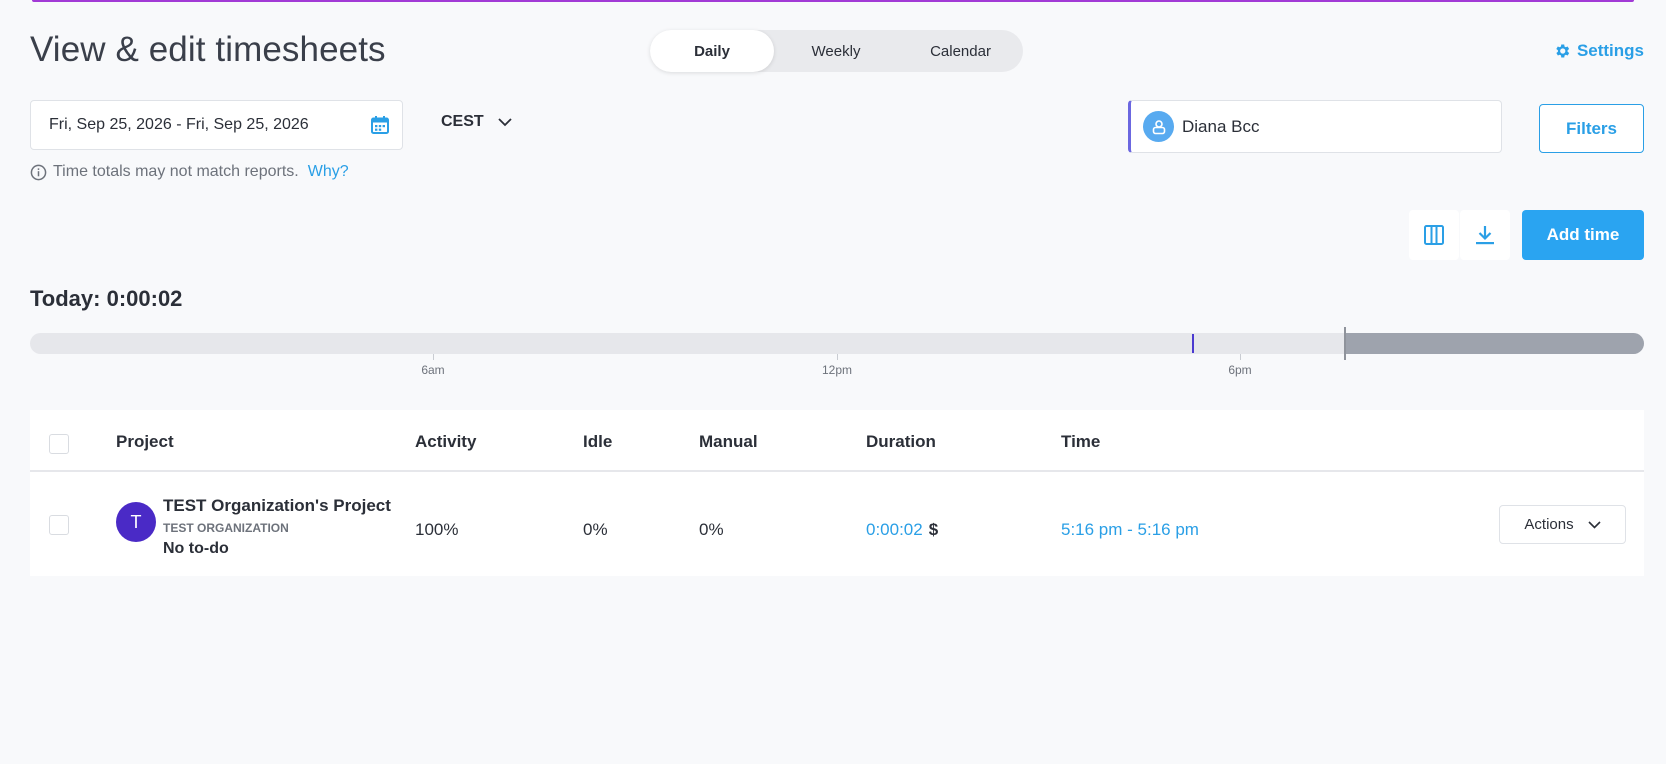 This screenshot has height=764, width=1666. Describe the element at coordinates (136, 522) in the screenshot. I see `project-avatar: T` at that location.